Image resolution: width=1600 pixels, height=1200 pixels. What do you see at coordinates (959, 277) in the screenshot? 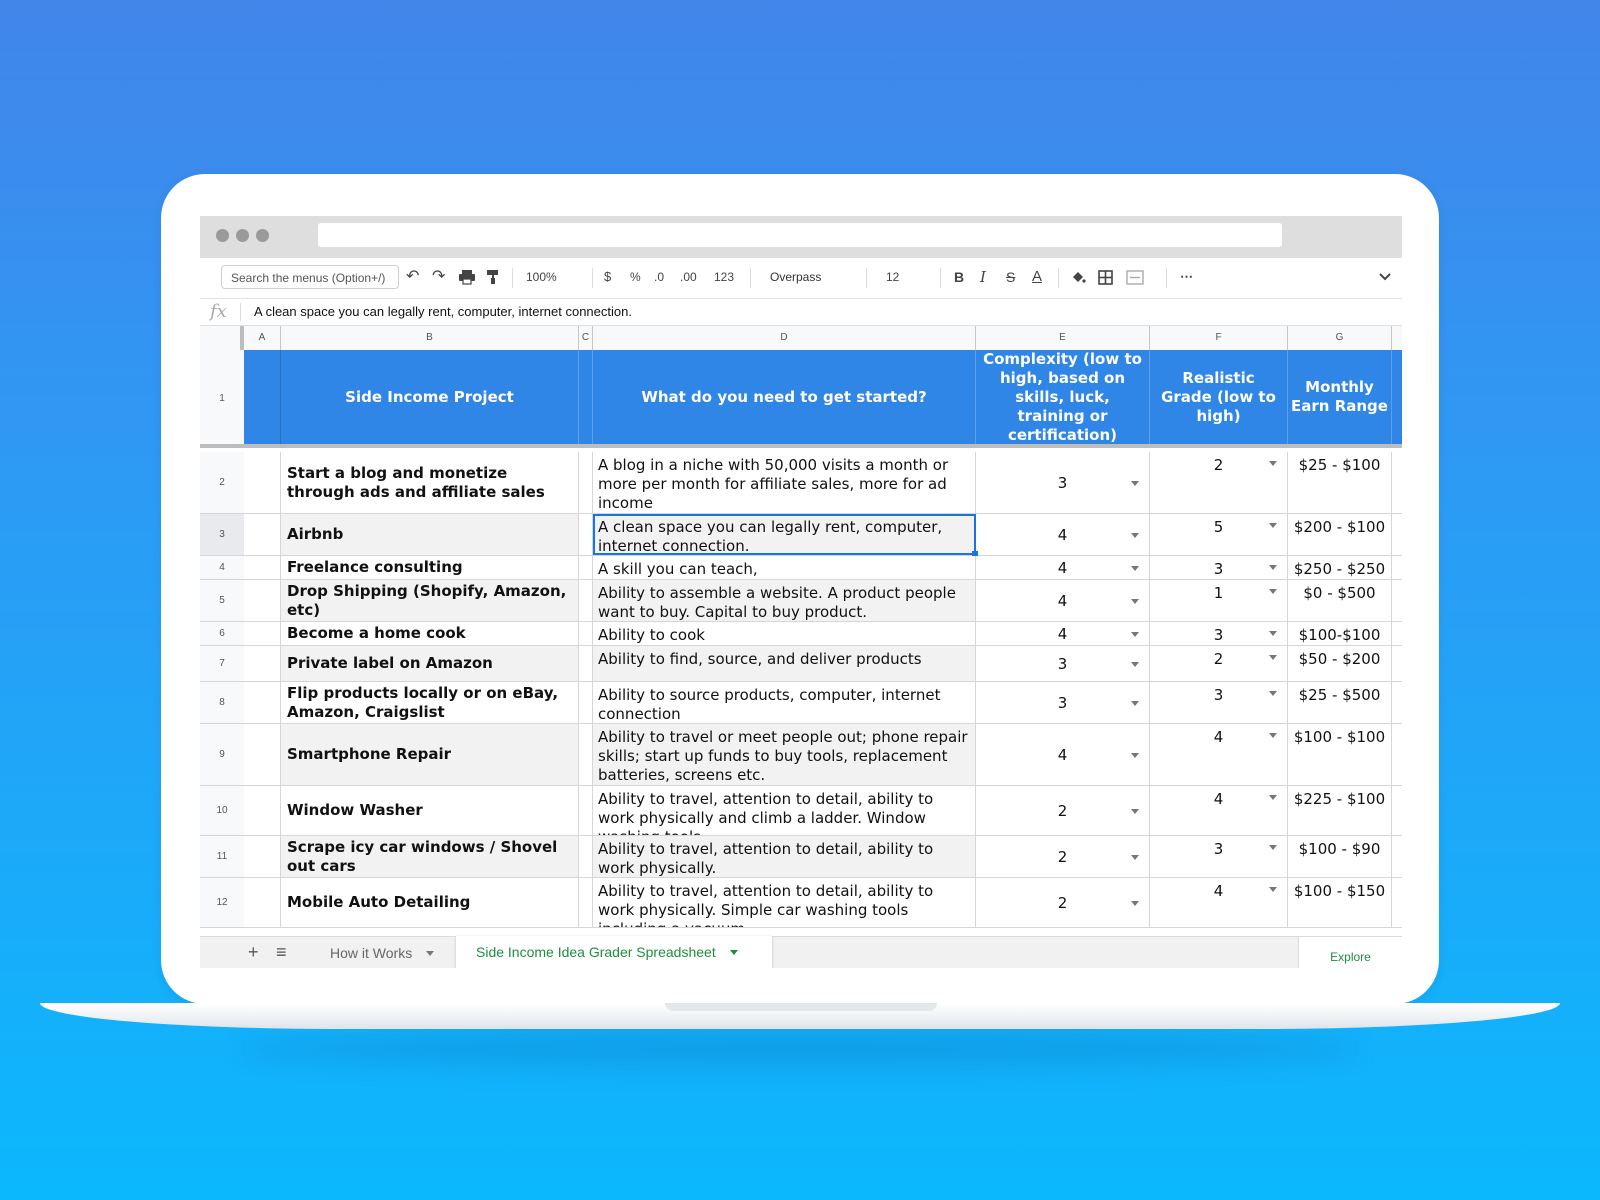
I see `bold-button: B` at bounding box center [959, 277].